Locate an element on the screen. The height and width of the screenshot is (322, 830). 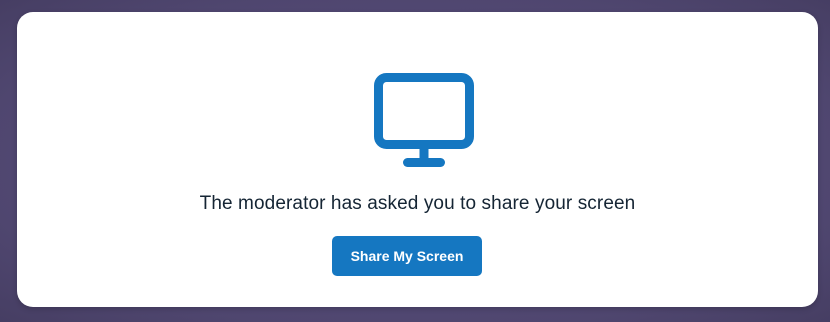
share-my-screen-button: Share My Screen is located at coordinates (407, 256).